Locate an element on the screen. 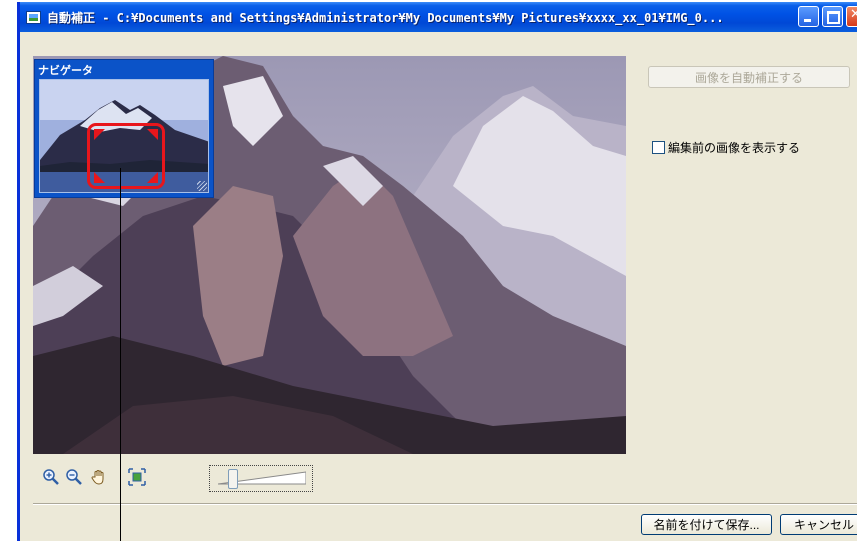  close-button is located at coordinates (851, 16).